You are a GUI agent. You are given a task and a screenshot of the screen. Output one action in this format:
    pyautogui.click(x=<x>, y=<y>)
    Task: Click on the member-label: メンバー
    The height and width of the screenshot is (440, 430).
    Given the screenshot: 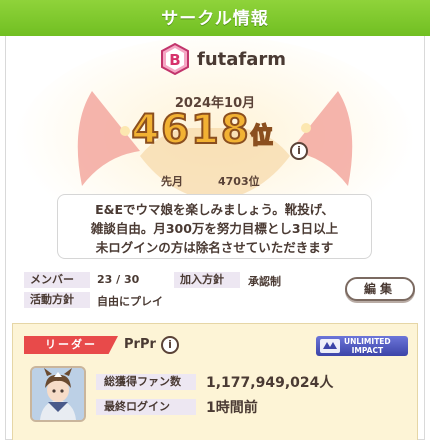 What is the action you would take?
    pyautogui.click(x=57, y=280)
    